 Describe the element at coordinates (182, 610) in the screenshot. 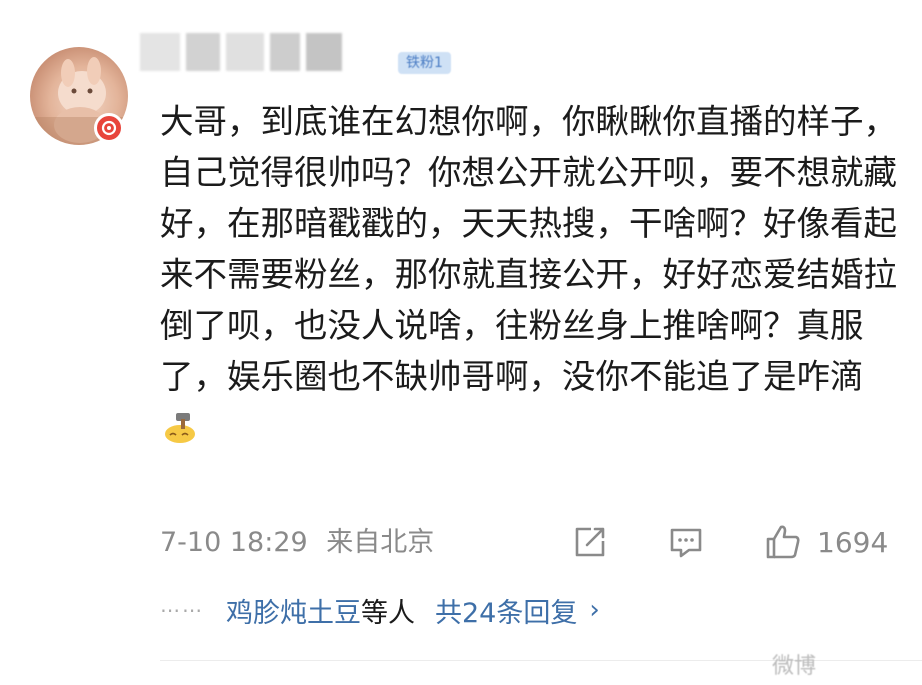

I see `replies-dots: ⋯⋯` at that location.